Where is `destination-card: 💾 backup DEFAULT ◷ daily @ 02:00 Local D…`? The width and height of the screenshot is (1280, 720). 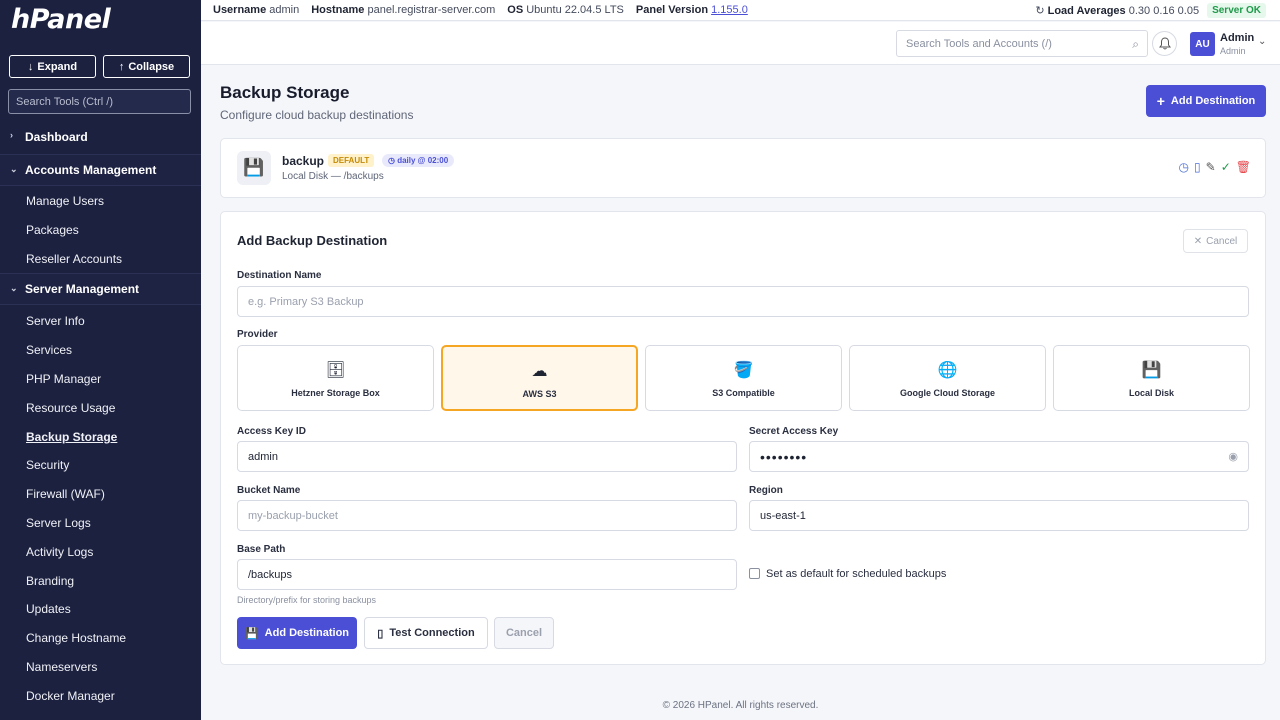
destination-card: 💾 backup DEFAULT ◷ daily @ 02:00 Local D… is located at coordinates (743, 168).